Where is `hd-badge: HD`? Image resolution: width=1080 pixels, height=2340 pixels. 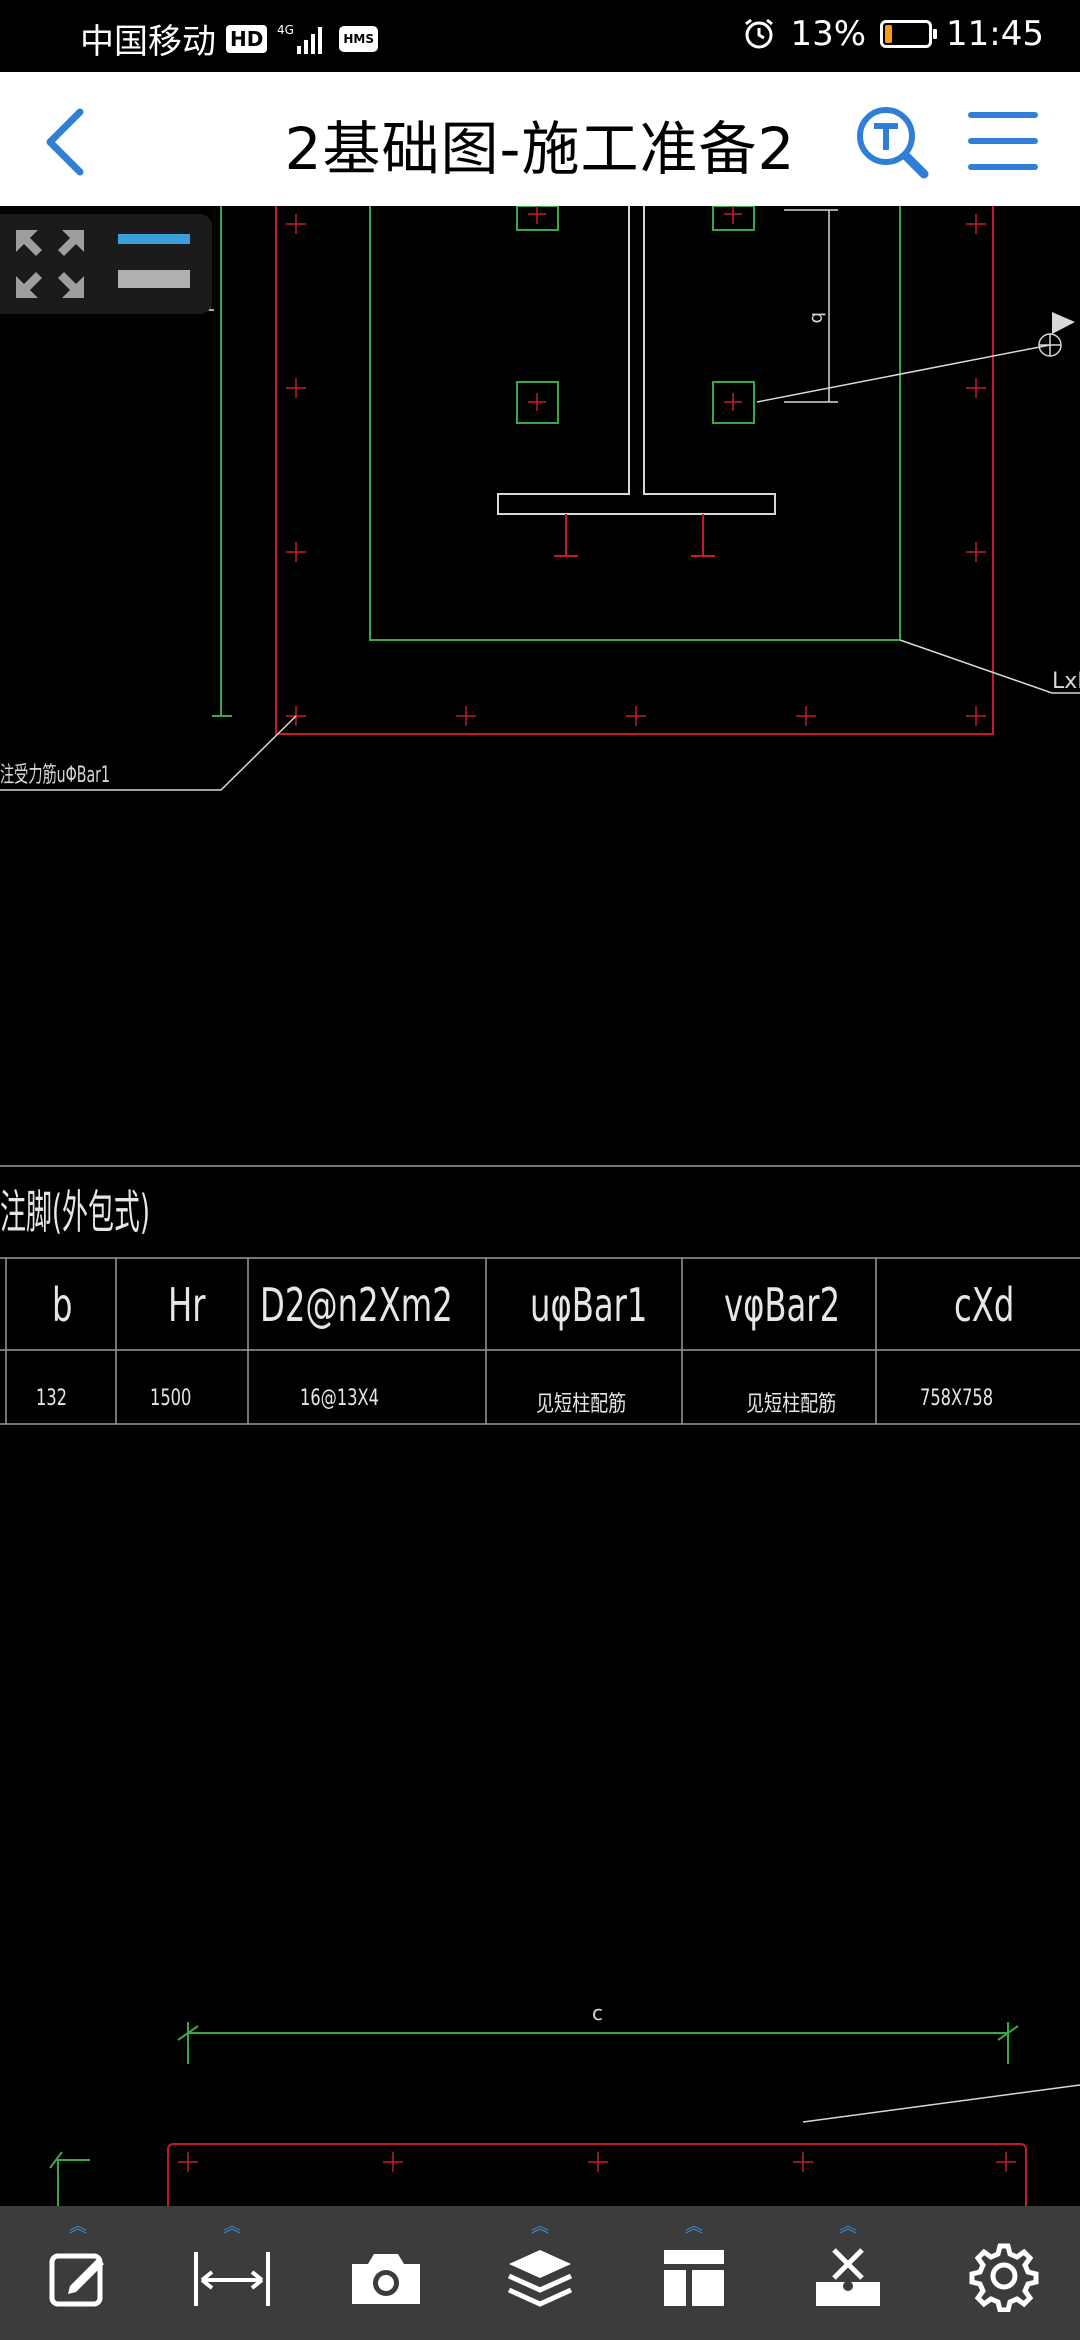 hd-badge: HD is located at coordinates (247, 38).